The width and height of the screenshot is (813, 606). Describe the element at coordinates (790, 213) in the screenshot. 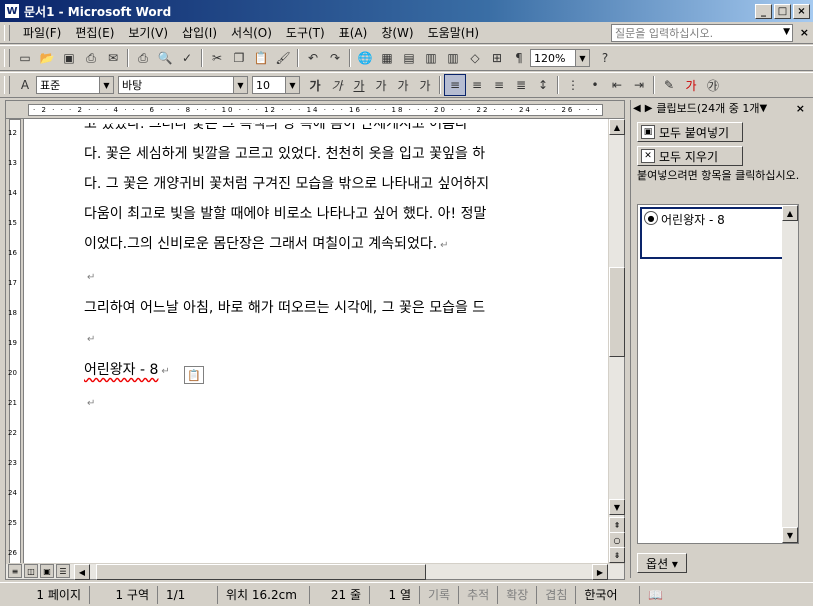

I see `scroll-up-button: ▲` at that location.